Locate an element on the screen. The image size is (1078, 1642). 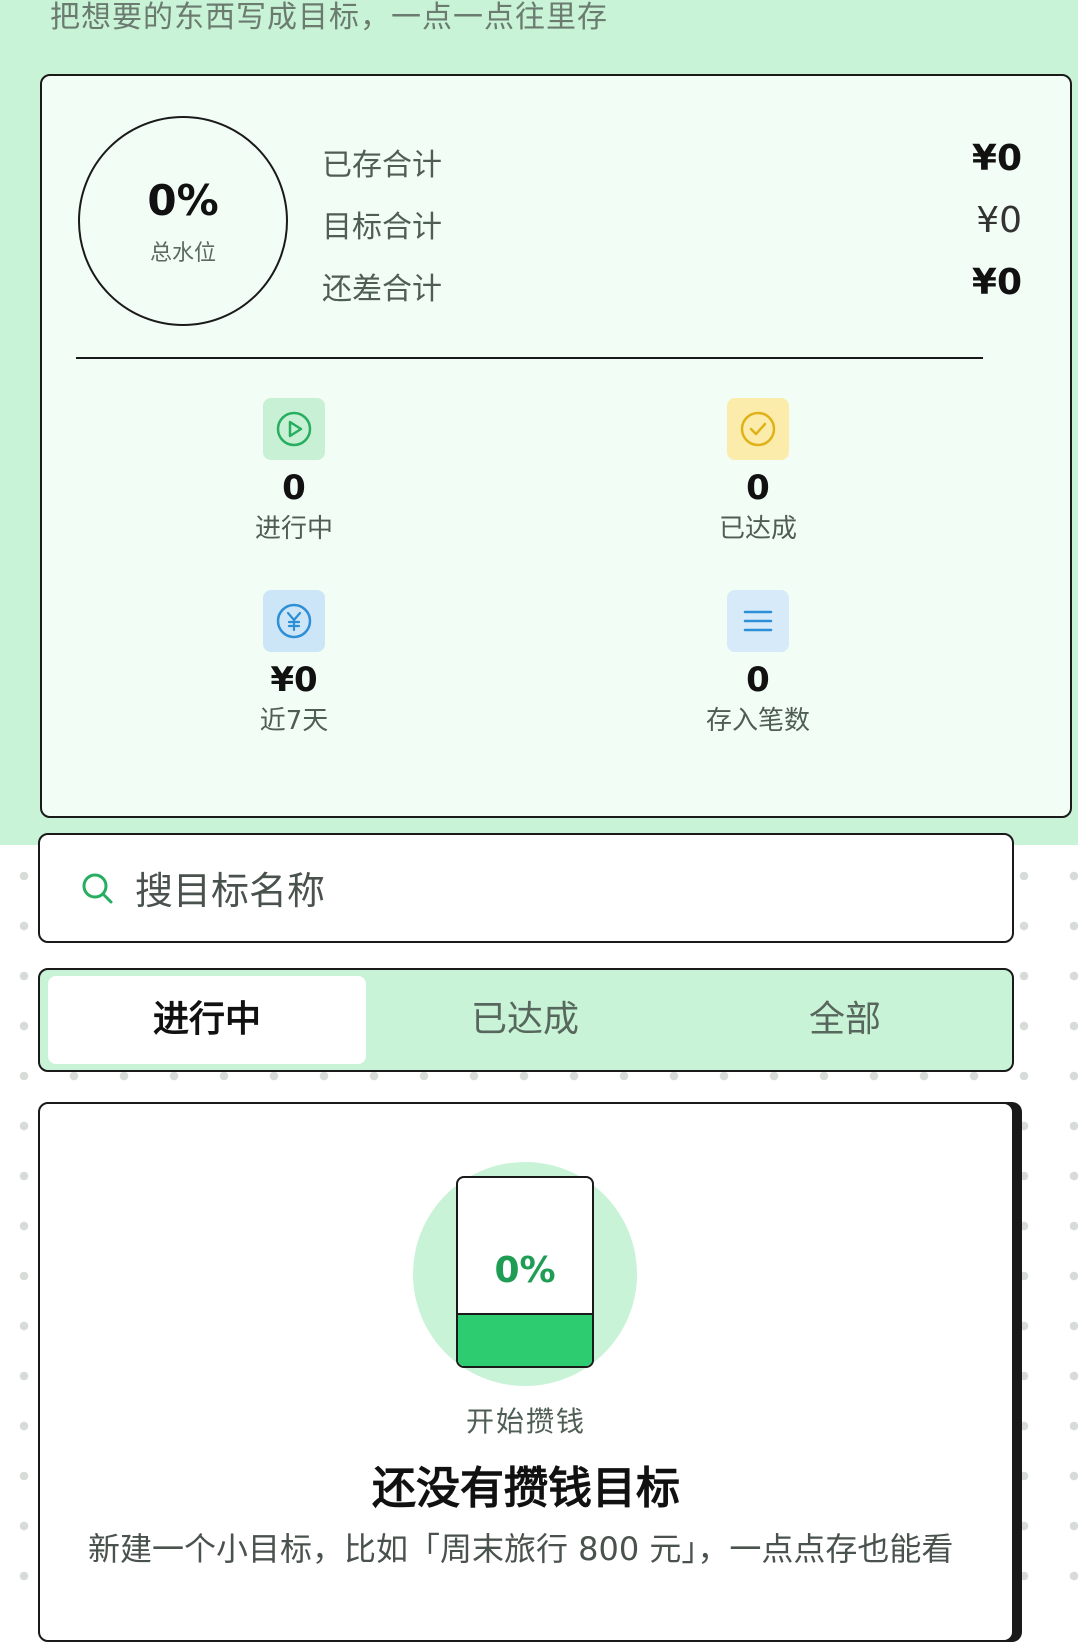
jar-fill is located at coordinates (525, 1339).